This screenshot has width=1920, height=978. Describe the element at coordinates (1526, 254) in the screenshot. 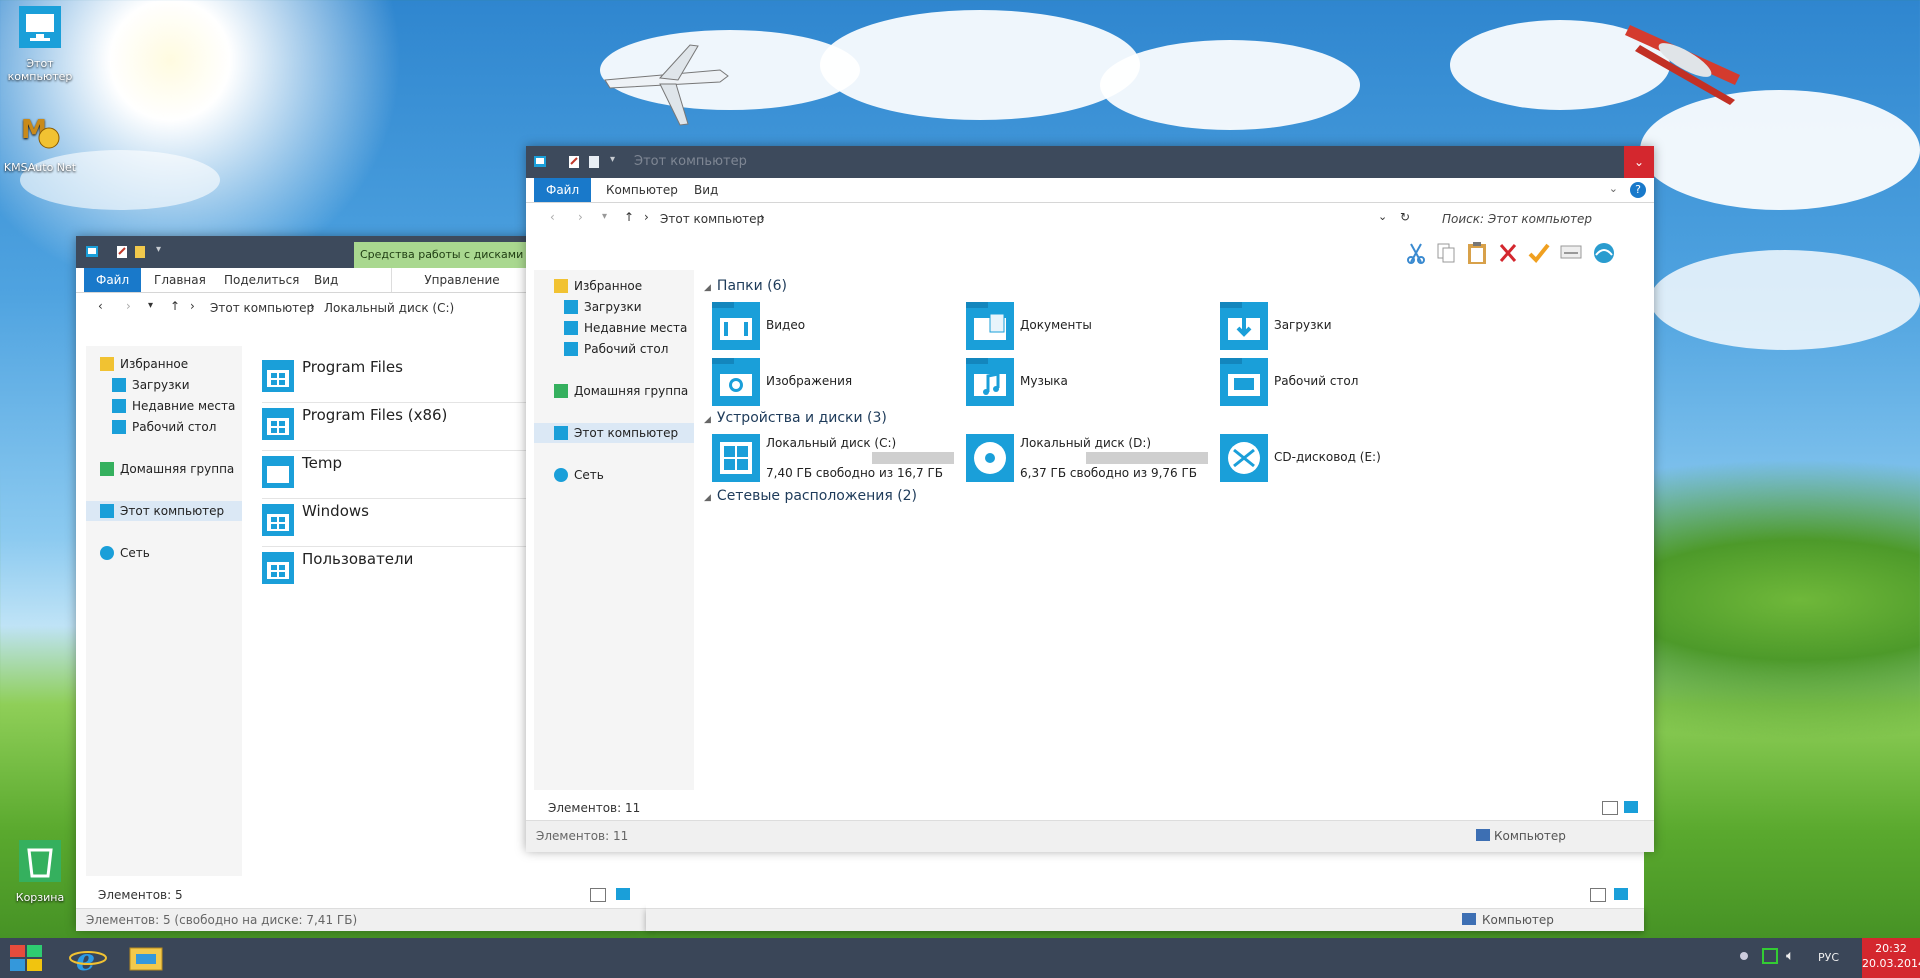

I see `toolbar` at that location.